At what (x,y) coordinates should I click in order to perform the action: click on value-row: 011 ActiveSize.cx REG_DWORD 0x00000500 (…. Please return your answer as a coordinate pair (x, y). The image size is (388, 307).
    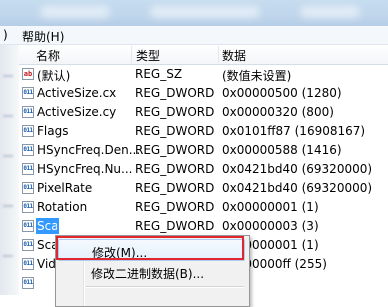
    Looking at the image, I should click on (203, 93).